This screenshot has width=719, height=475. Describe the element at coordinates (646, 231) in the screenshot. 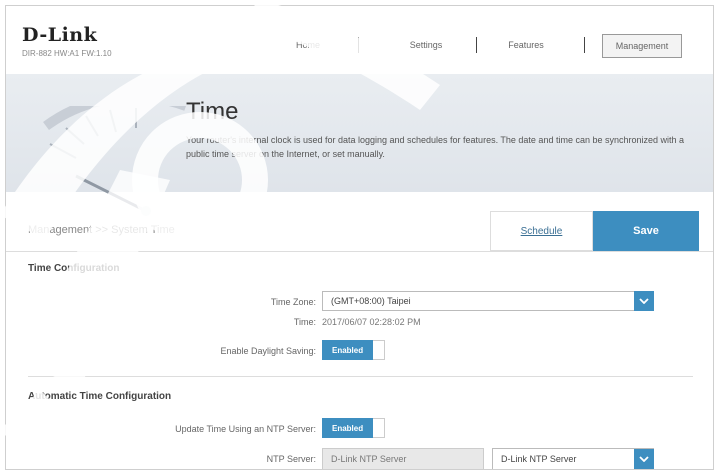

I see `save-button: Save` at that location.